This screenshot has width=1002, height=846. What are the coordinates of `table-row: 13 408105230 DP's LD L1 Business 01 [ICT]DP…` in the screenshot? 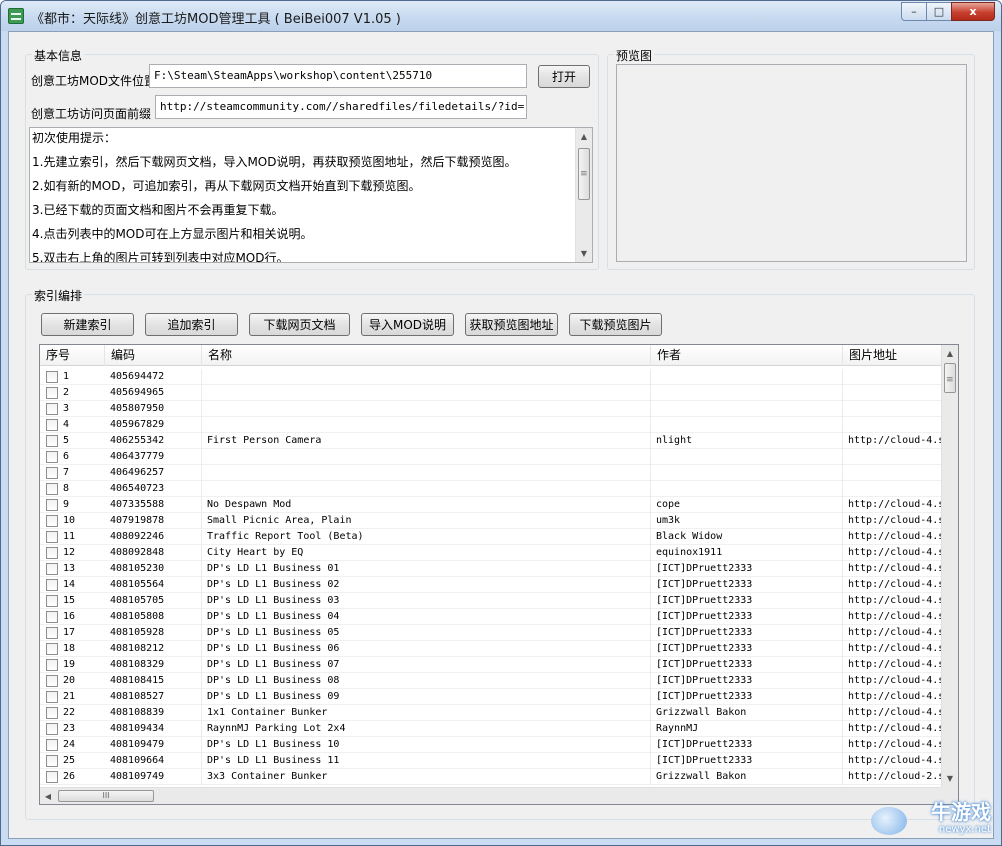 It's located at (491, 569).